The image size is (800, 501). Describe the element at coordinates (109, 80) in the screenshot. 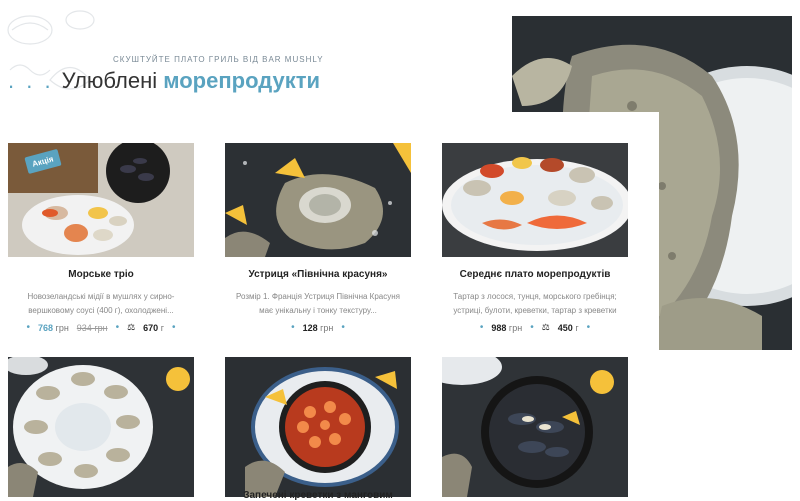

I see `title-plain: Улюблені` at that location.